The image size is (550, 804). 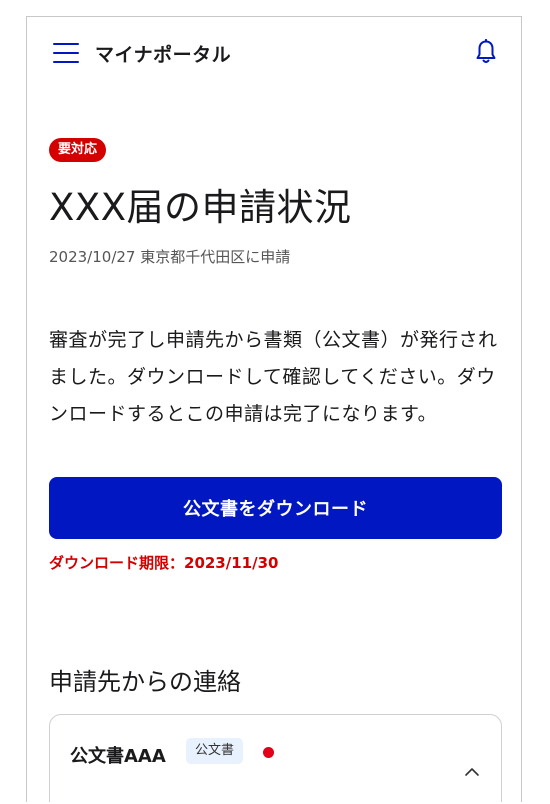 What do you see at coordinates (486, 51) in the screenshot?
I see `bell-icon` at bounding box center [486, 51].